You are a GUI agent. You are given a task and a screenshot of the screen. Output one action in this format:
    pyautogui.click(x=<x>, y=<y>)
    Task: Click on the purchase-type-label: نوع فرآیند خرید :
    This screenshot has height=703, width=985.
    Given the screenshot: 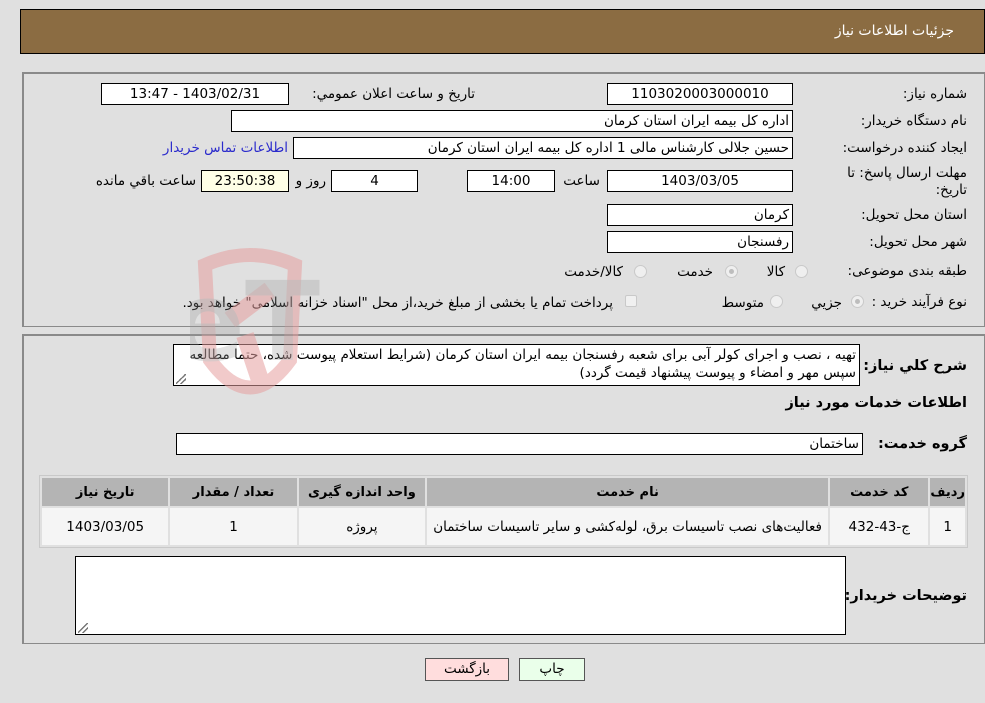 What is the action you would take?
    pyautogui.click(x=919, y=302)
    